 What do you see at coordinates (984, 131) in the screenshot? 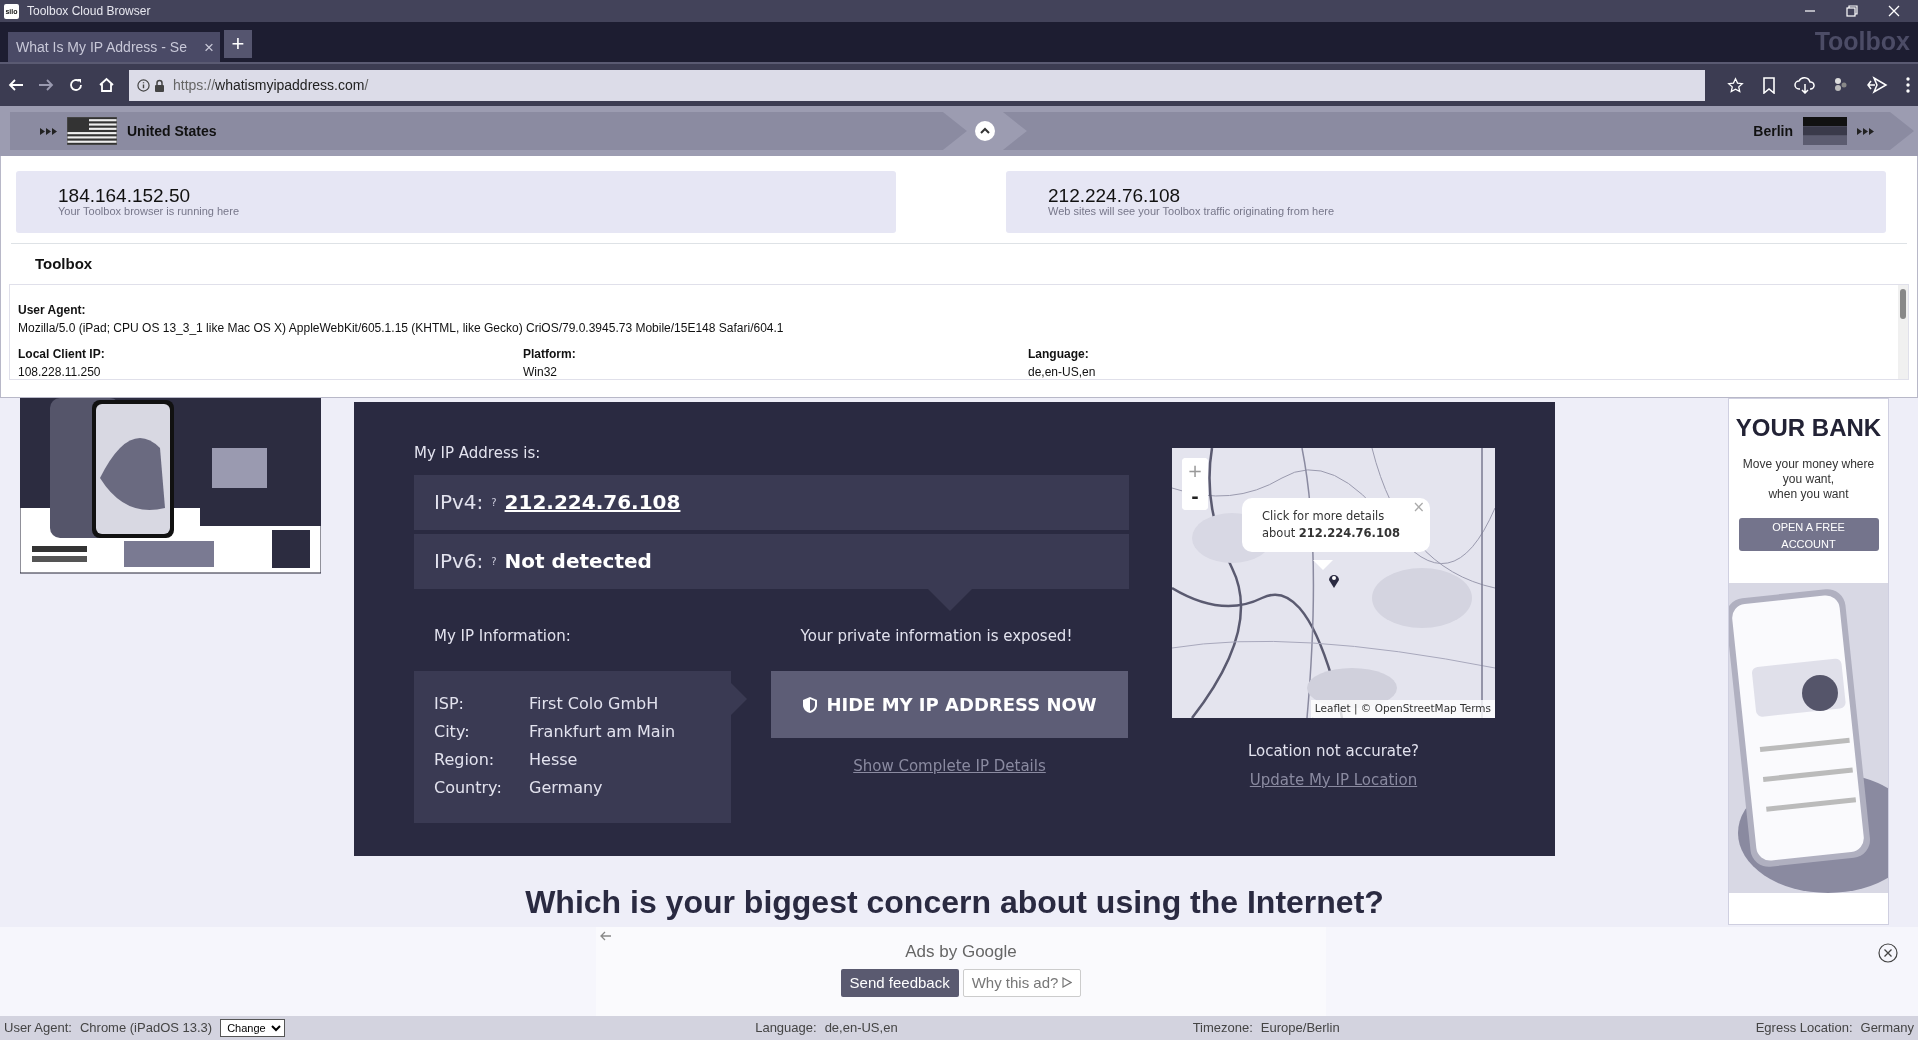
I see `collapse-button` at bounding box center [984, 131].